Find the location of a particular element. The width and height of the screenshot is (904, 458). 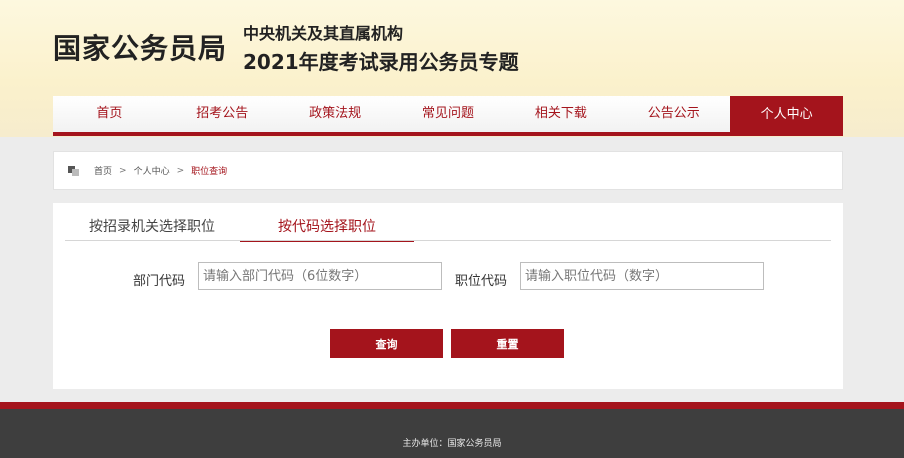

main-nav: 首页 招考公告 政策法规 常见问题 相关下载 公告公示 个人中心 is located at coordinates (448, 116).